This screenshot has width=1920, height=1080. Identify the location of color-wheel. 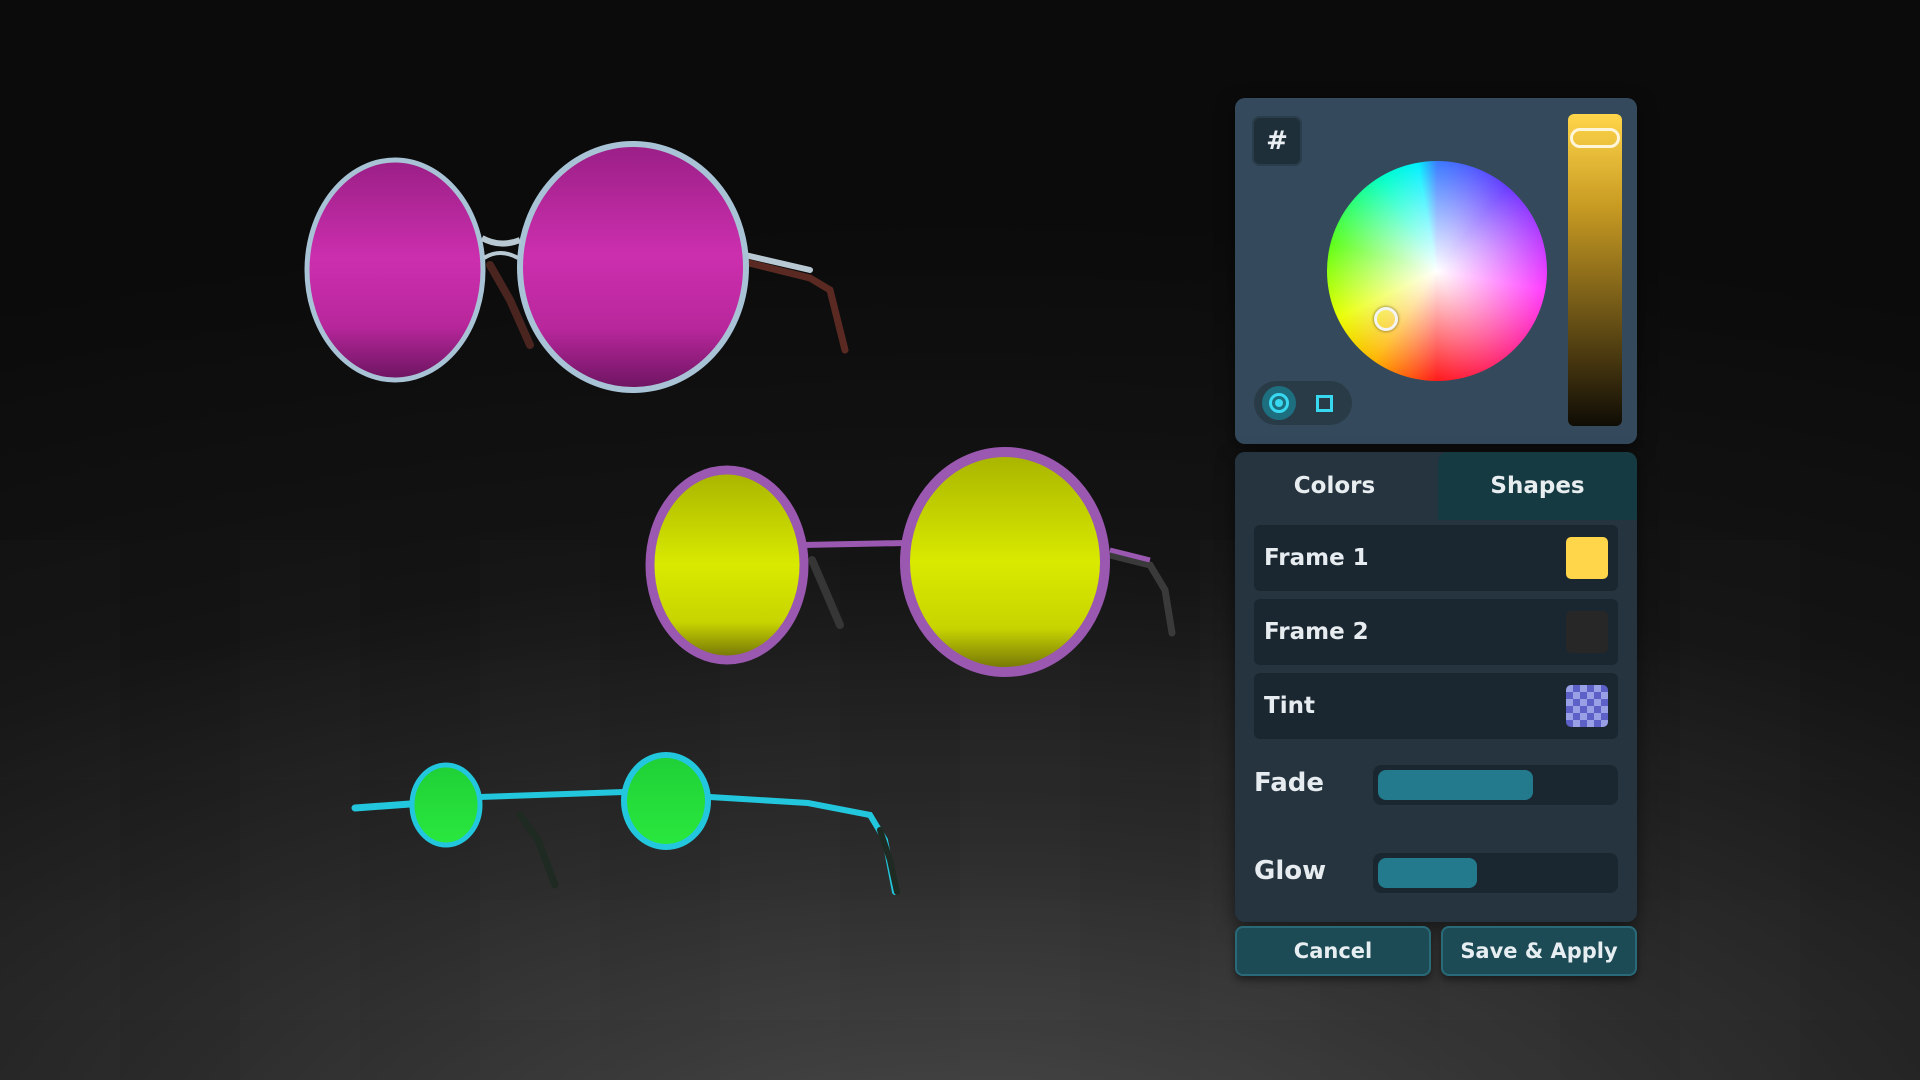
(1437, 271).